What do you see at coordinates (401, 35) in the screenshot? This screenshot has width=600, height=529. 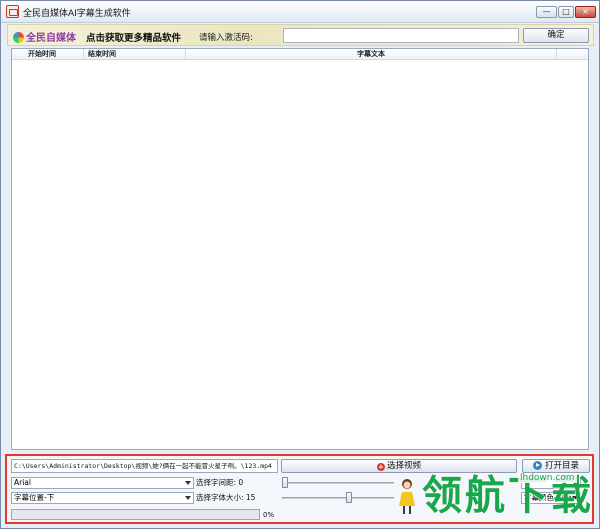 I see `activation-code-input` at bounding box center [401, 35].